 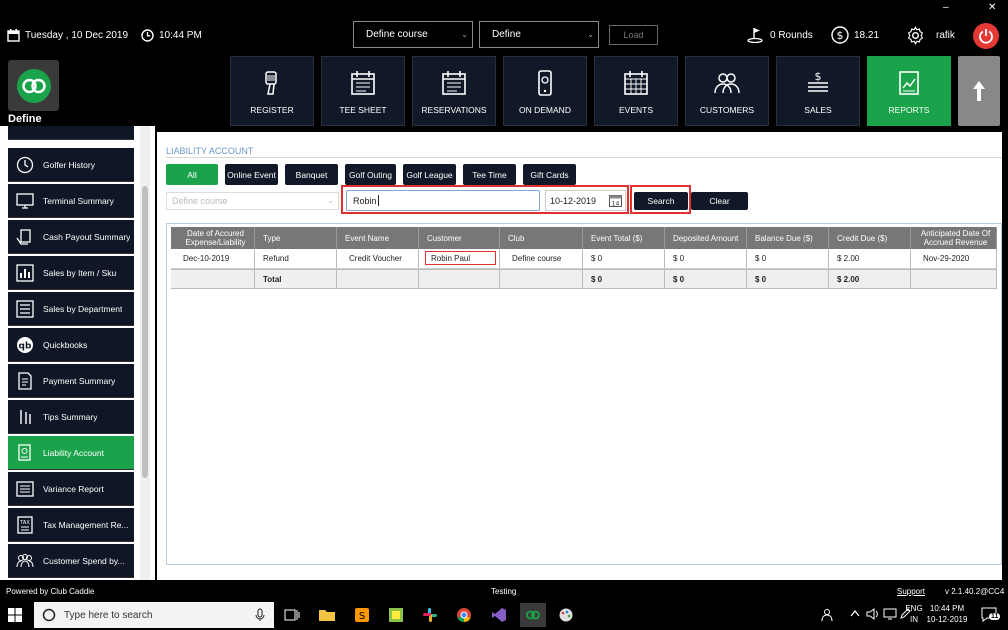 What do you see at coordinates (25, 453) in the screenshot?
I see `liability-icon` at bounding box center [25, 453].